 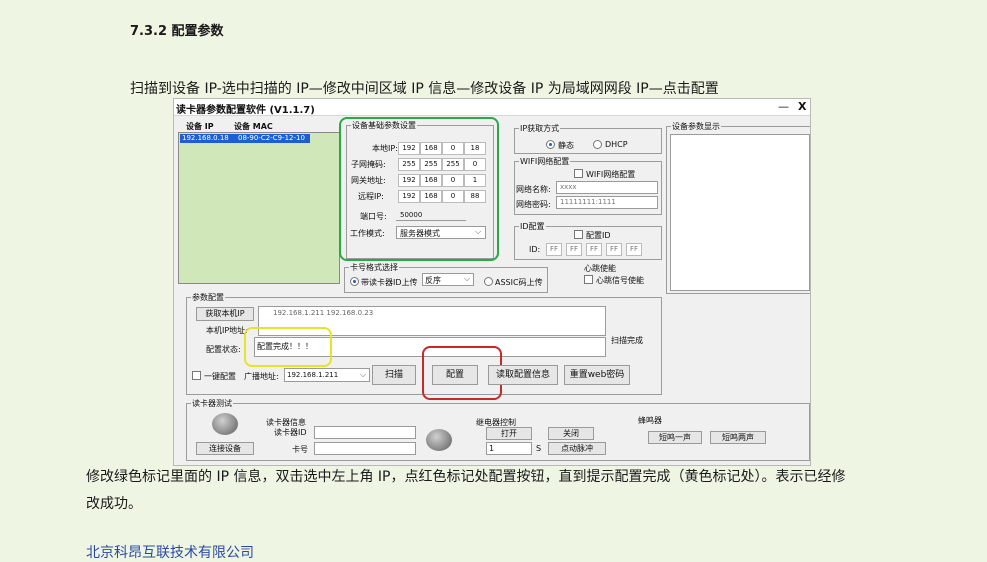 I want to click on relay-open-button: 打开, so click(x=509, y=433).